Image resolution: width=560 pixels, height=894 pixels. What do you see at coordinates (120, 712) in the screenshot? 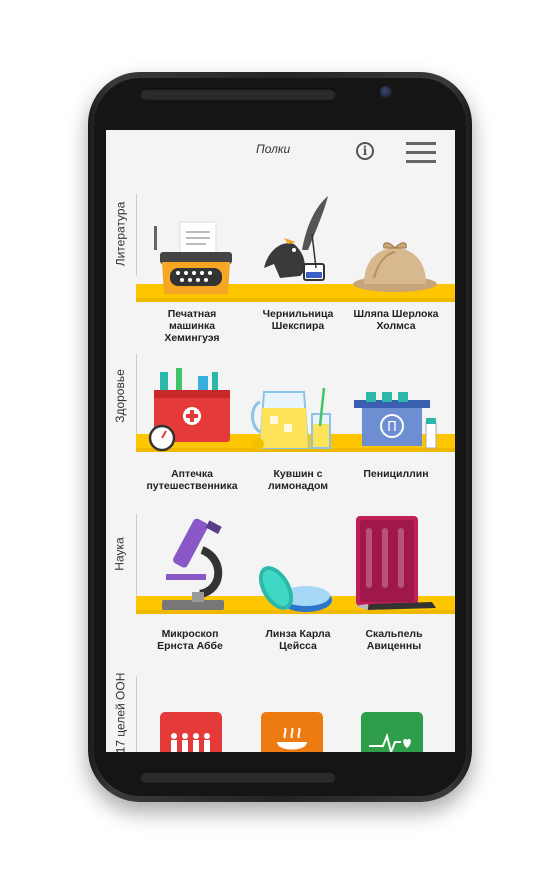
I see `category-label: 17 целей ООН` at bounding box center [120, 712].